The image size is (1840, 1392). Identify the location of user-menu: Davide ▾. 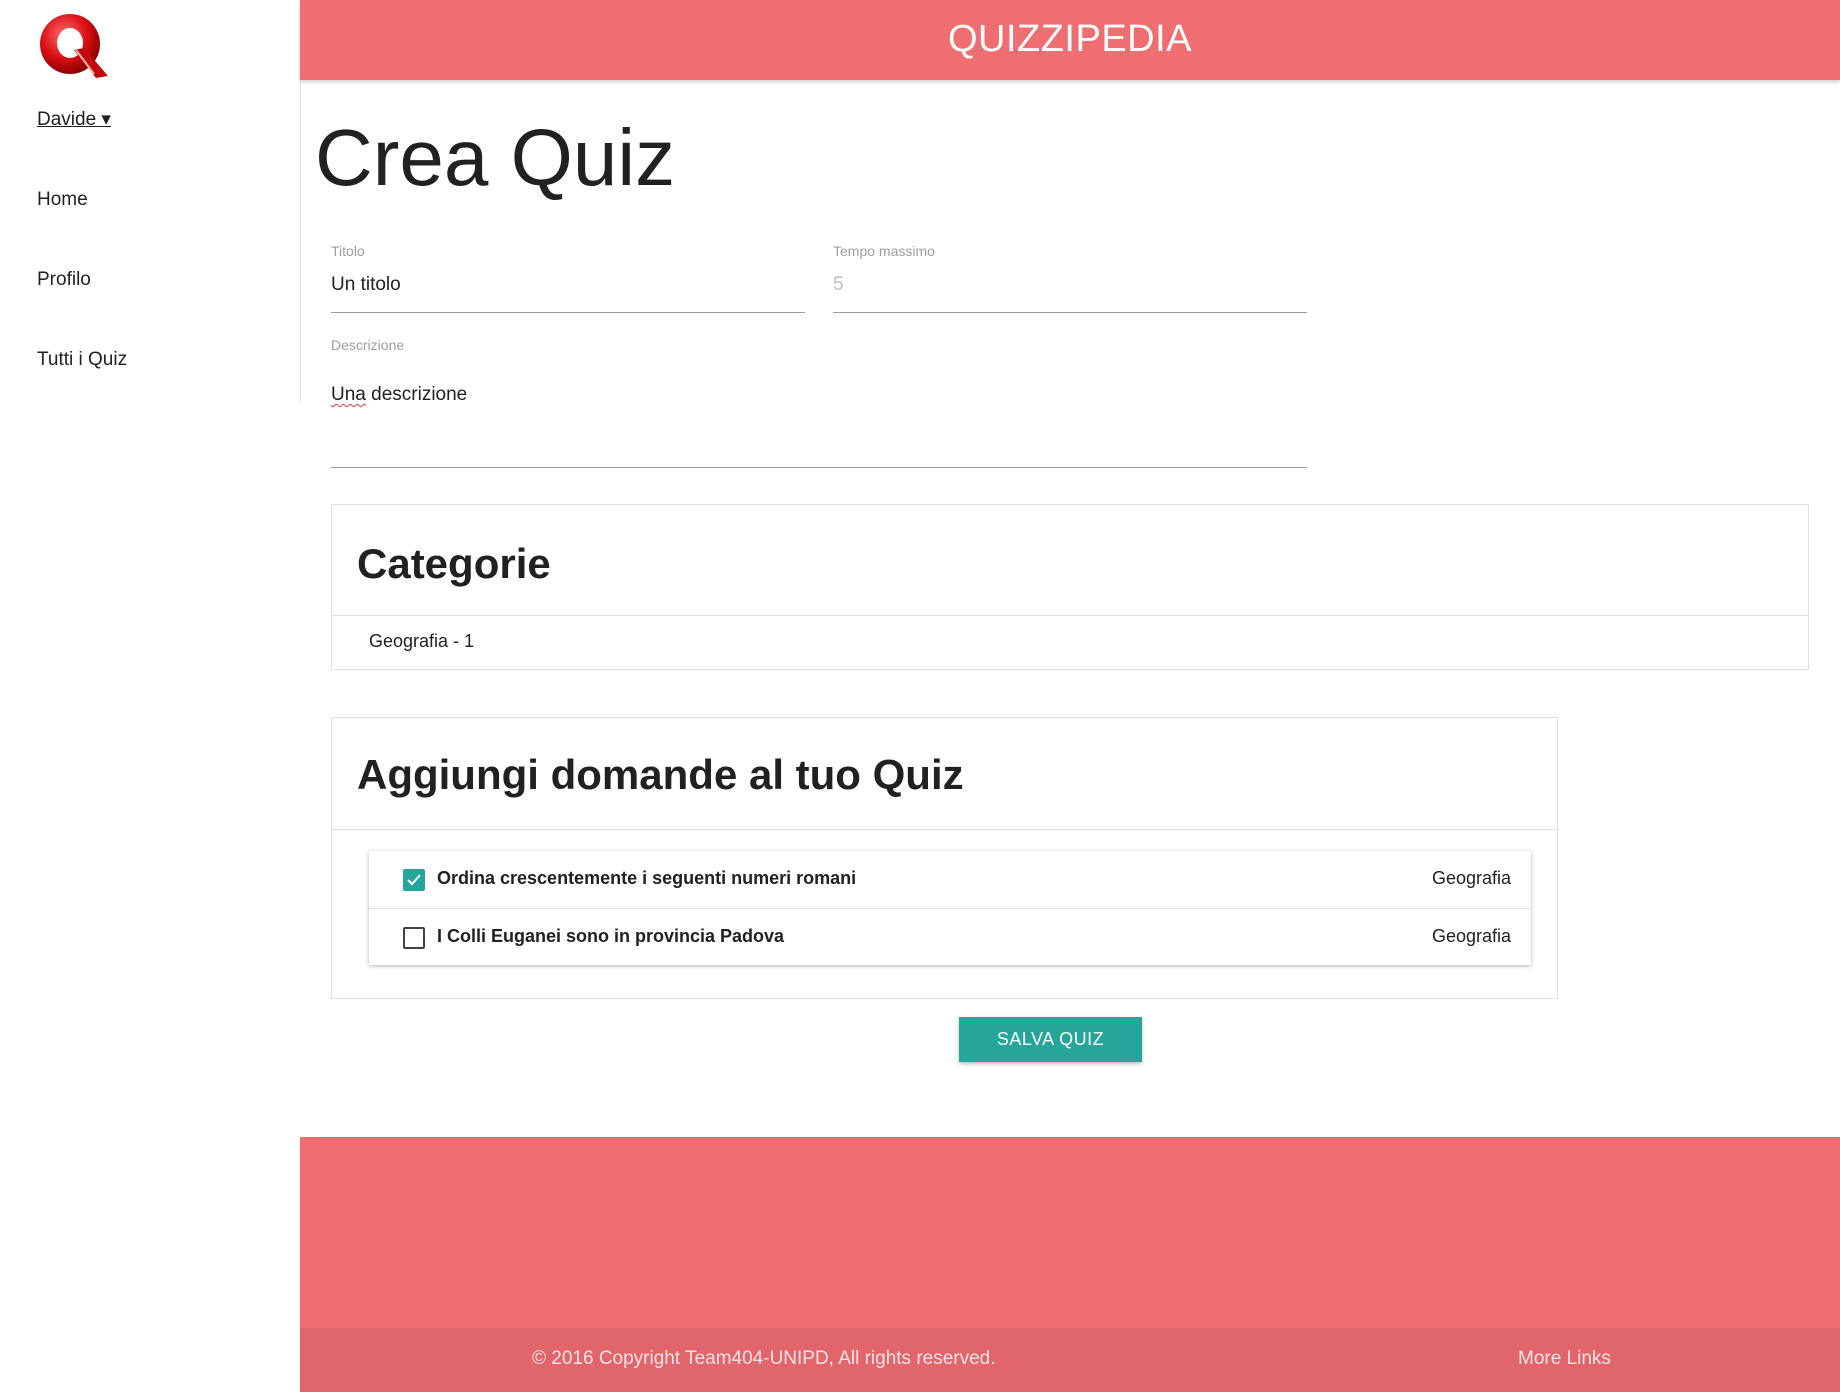
(74, 119).